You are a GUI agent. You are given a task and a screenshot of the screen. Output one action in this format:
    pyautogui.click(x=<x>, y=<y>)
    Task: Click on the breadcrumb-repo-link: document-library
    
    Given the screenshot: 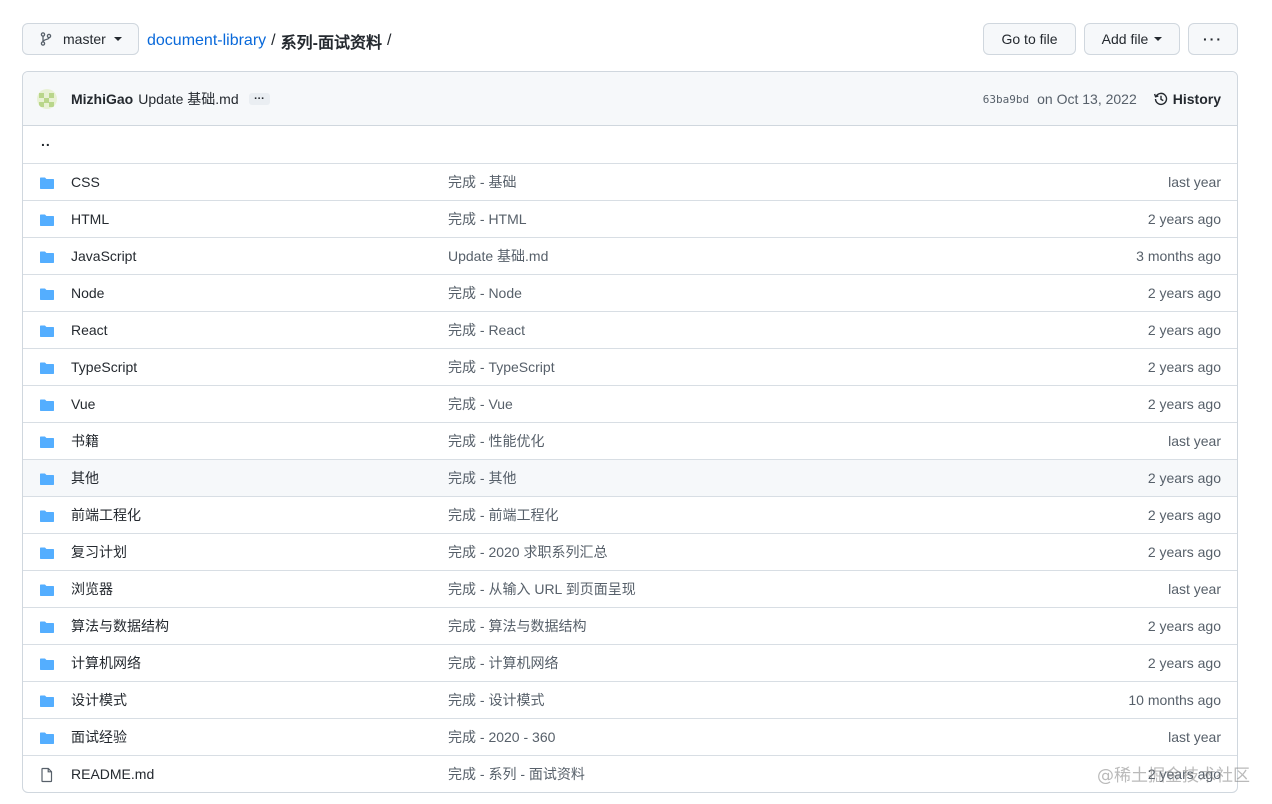 What is the action you would take?
    pyautogui.click(x=206, y=41)
    